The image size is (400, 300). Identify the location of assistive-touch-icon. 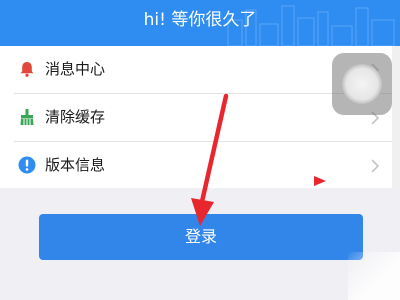
(362, 84).